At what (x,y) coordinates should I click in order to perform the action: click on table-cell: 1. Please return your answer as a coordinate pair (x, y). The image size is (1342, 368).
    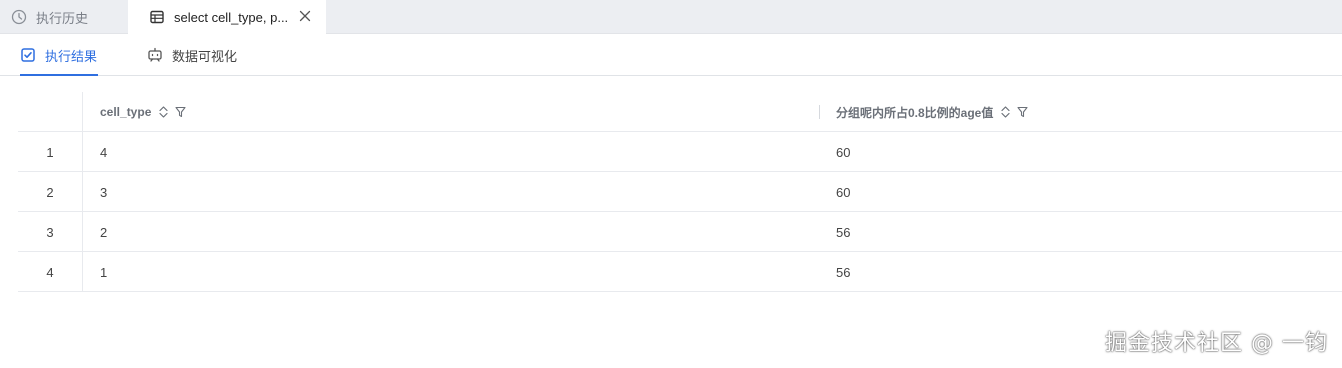
    Looking at the image, I should click on (451, 272).